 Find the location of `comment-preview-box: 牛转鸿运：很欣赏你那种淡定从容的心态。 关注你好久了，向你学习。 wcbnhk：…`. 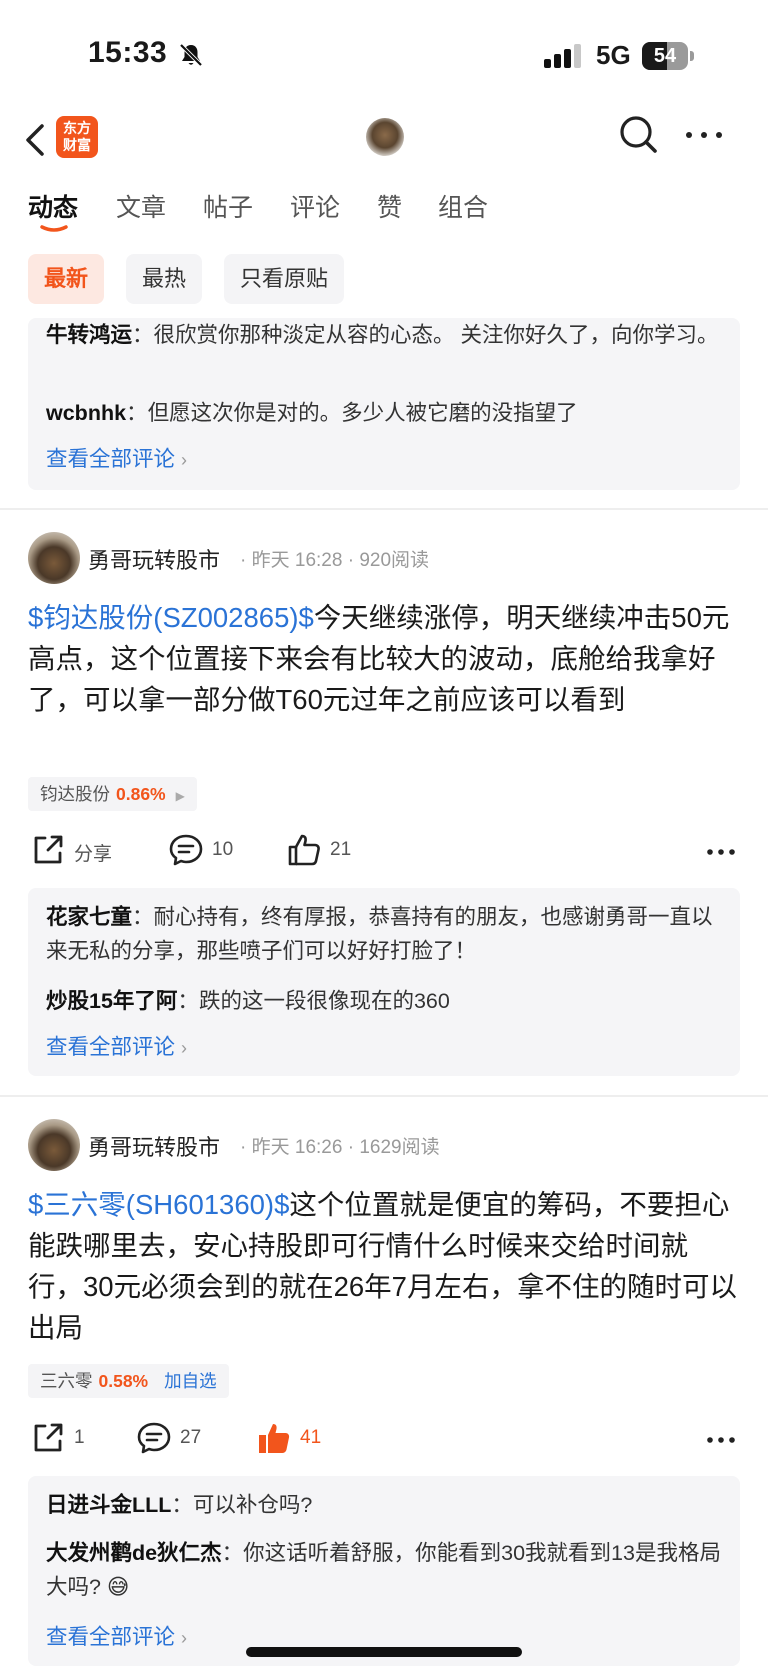

comment-preview-box: 牛转鸿运：很欣赏你那种淡定从容的心态。 关注你好久了，向你学习。 wcbnhk：… is located at coordinates (384, 404).